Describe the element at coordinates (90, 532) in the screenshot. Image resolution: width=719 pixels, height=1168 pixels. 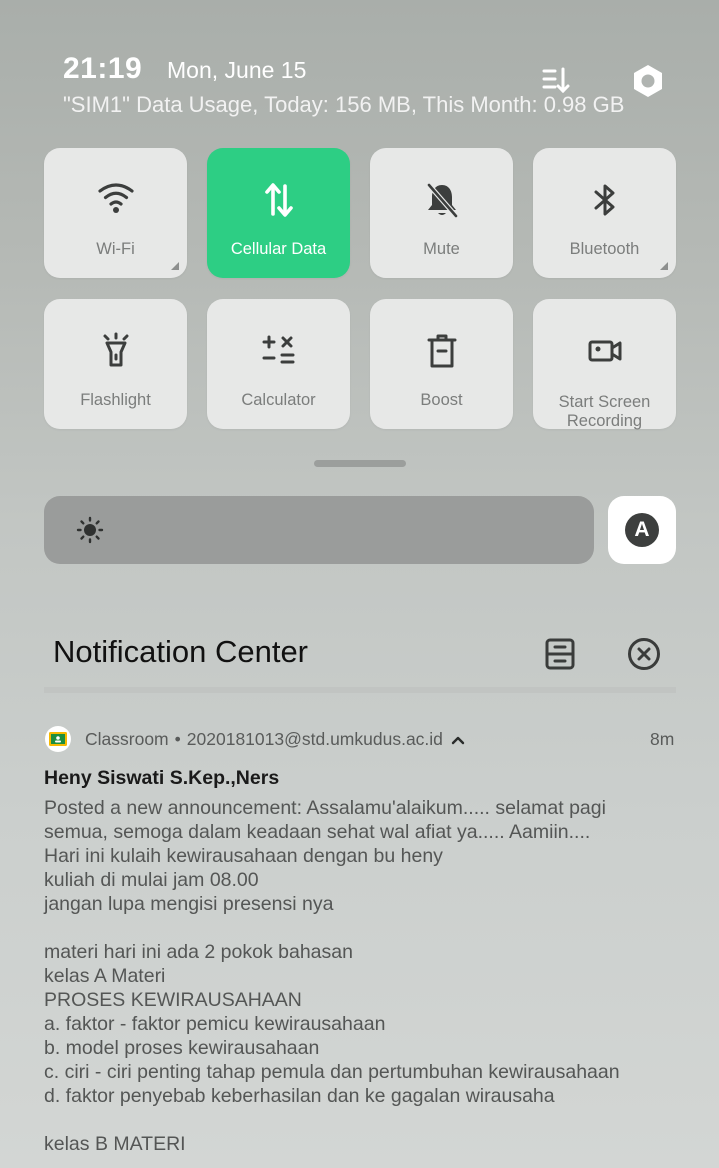
I see `sun-icon` at that location.